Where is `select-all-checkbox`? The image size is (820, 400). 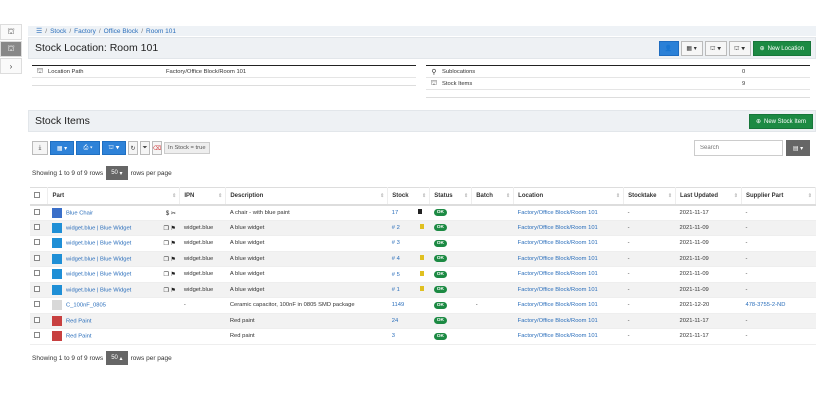 select-all-checkbox is located at coordinates (37, 194).